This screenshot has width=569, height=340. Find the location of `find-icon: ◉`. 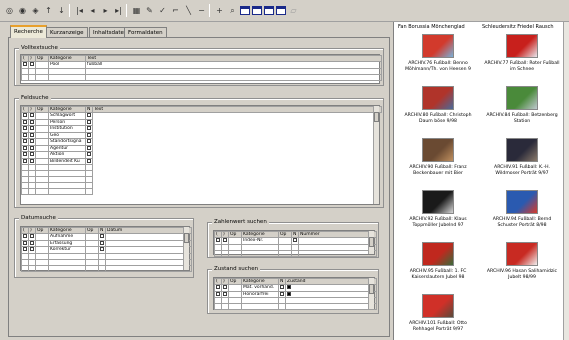

find-icon: ◉ is located at coordinates (22, 10).